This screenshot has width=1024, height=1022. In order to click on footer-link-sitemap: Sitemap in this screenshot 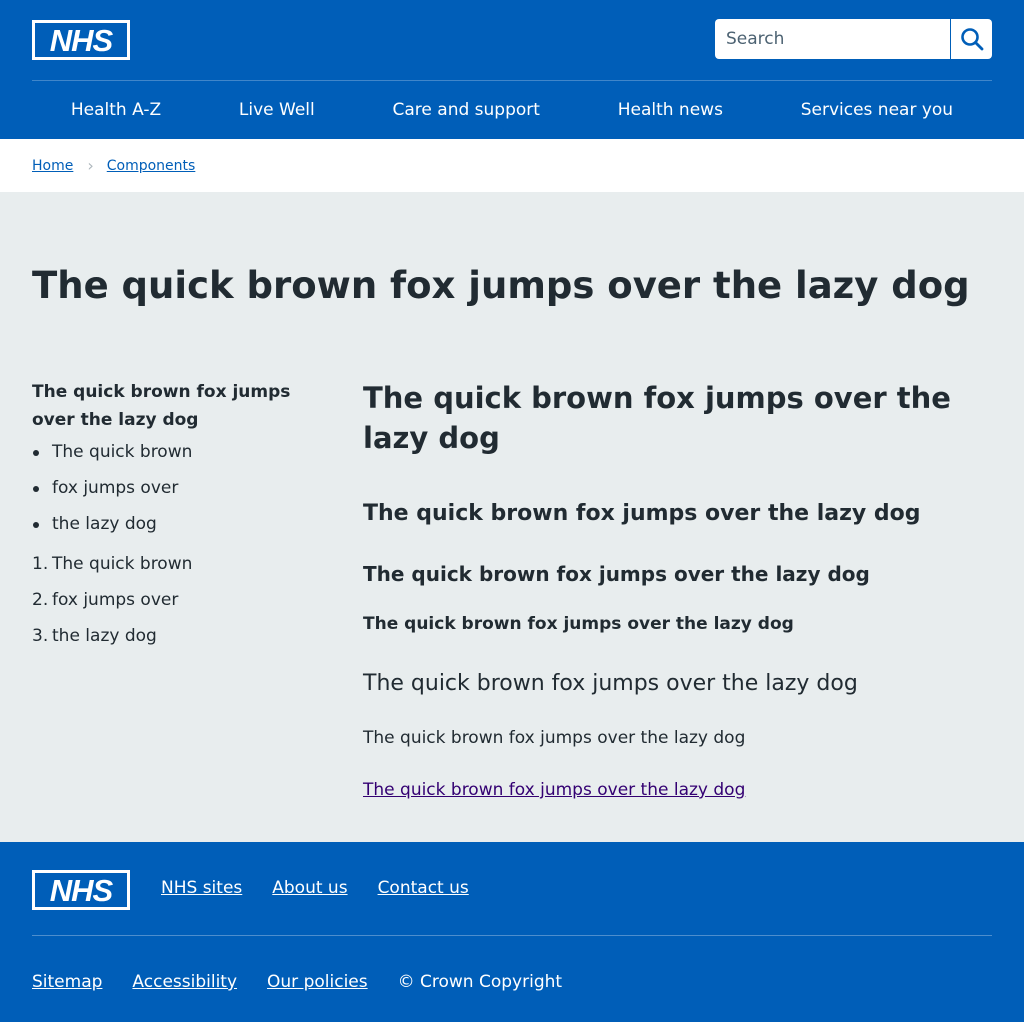, I will do `click(67, 982)`.